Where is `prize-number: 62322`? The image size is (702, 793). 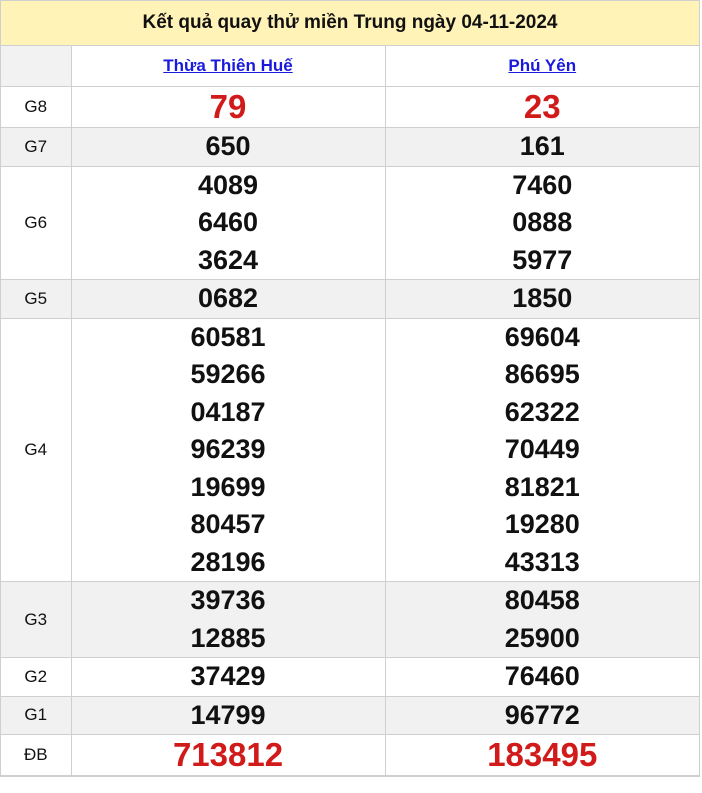 prize-number: 62322 is located at coordinates (542, 411).